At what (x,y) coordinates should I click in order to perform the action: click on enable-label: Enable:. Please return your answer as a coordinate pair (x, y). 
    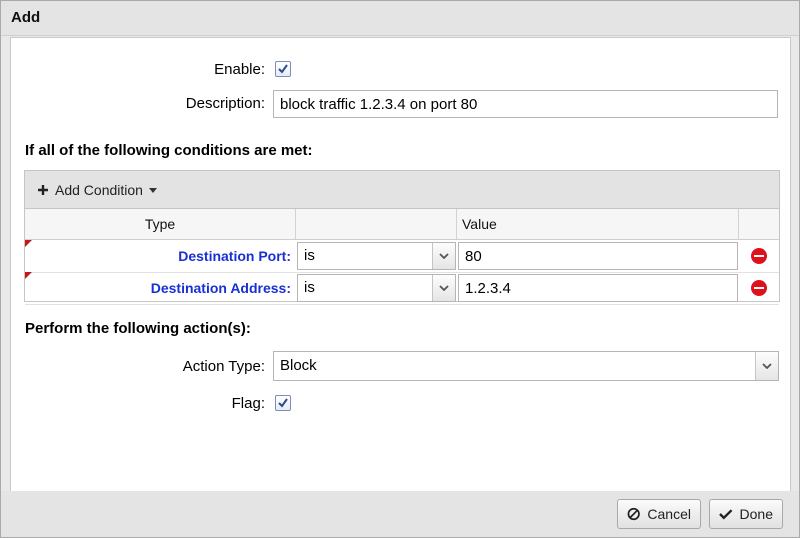
    Looking at the image, I should click on (239, 69).